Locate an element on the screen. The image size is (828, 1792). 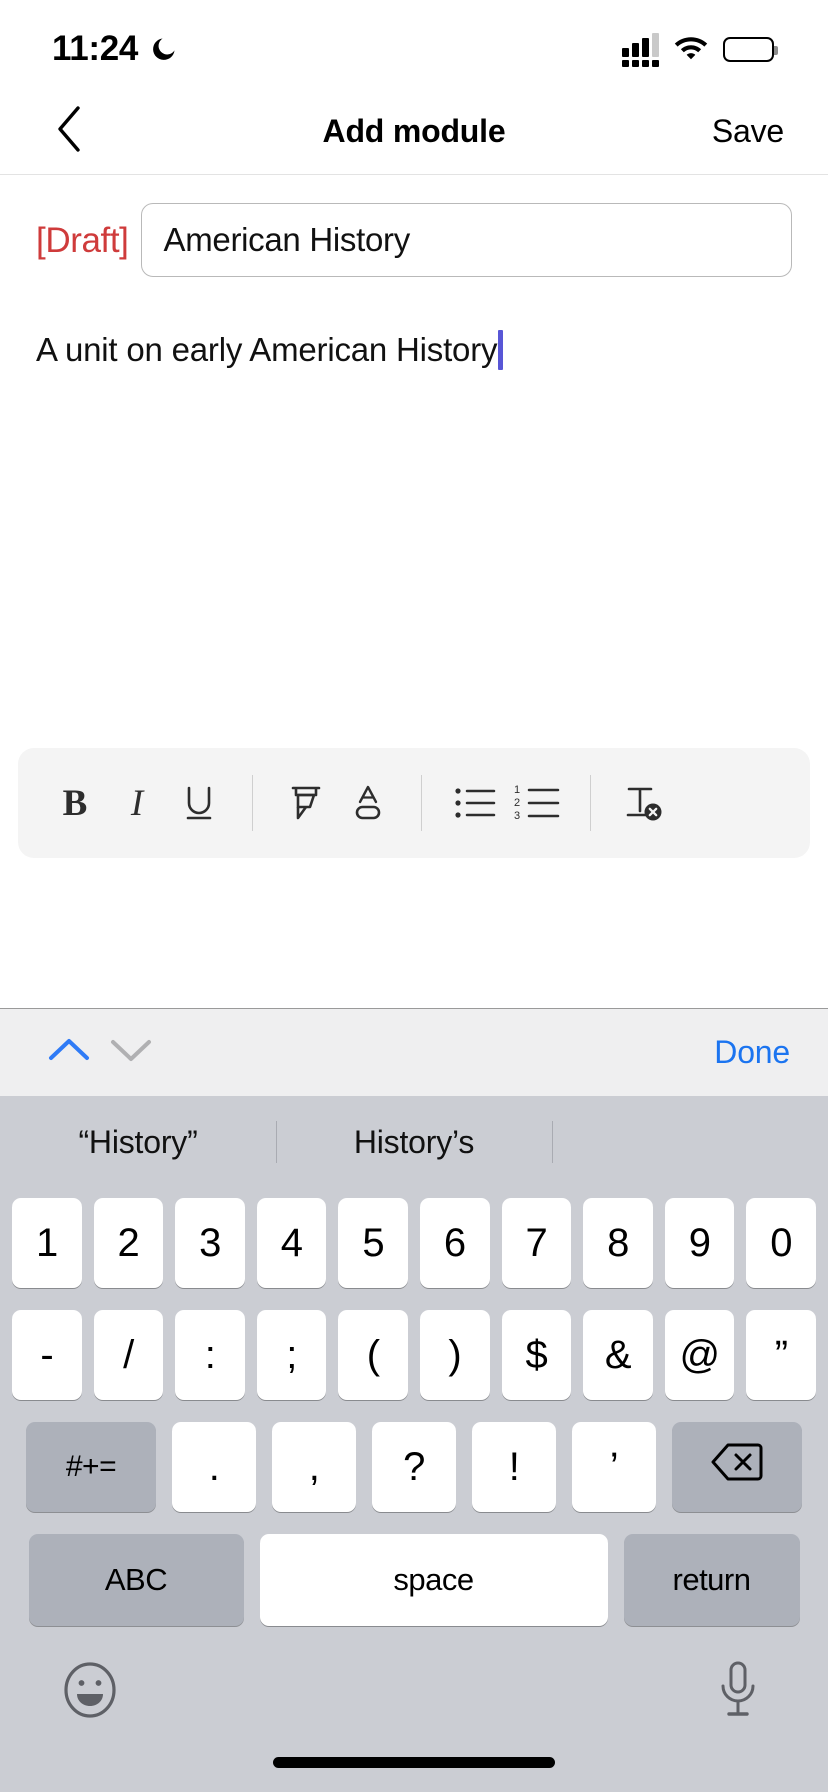
key-0: 0 is located at coordinates (781, 1243).